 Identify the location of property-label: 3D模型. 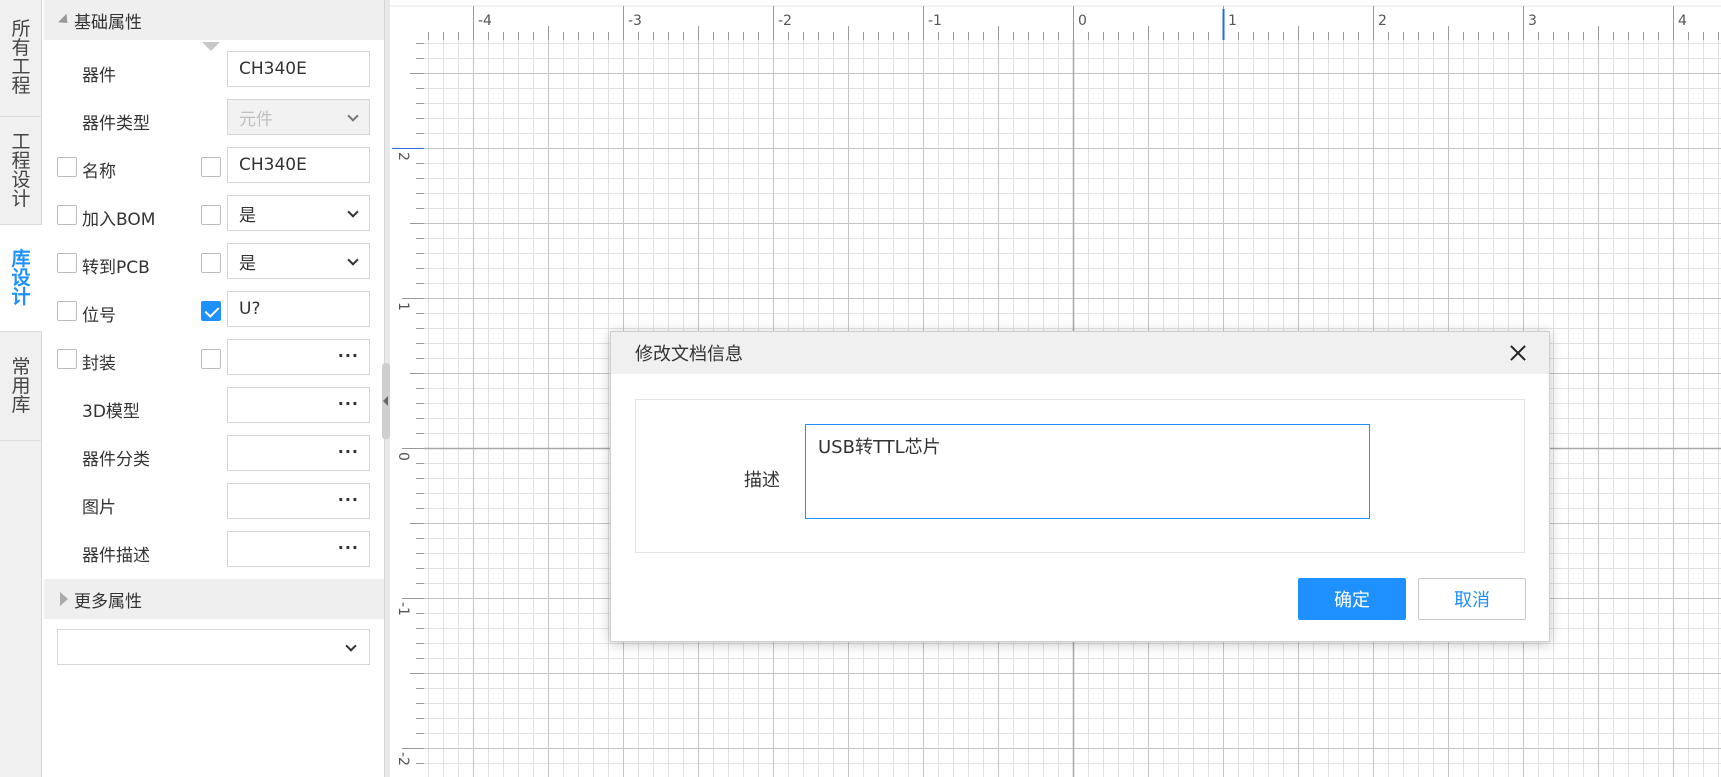
(111, 412).